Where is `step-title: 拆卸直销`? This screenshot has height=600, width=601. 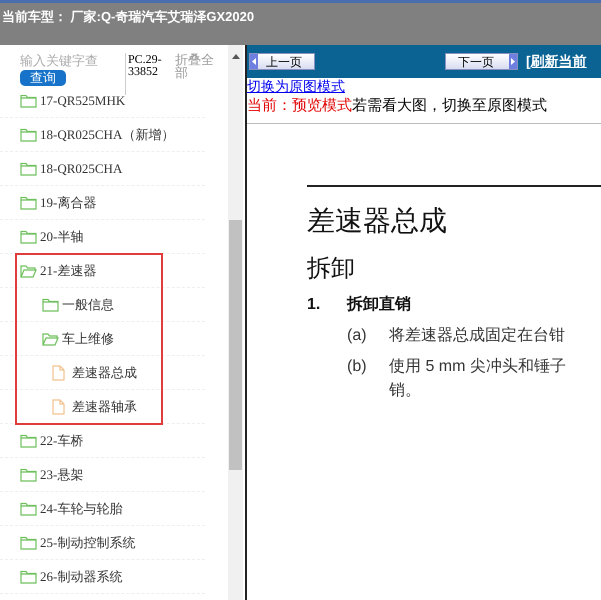
step-title: 拆卸直销 is located at coordinates (379, 304).